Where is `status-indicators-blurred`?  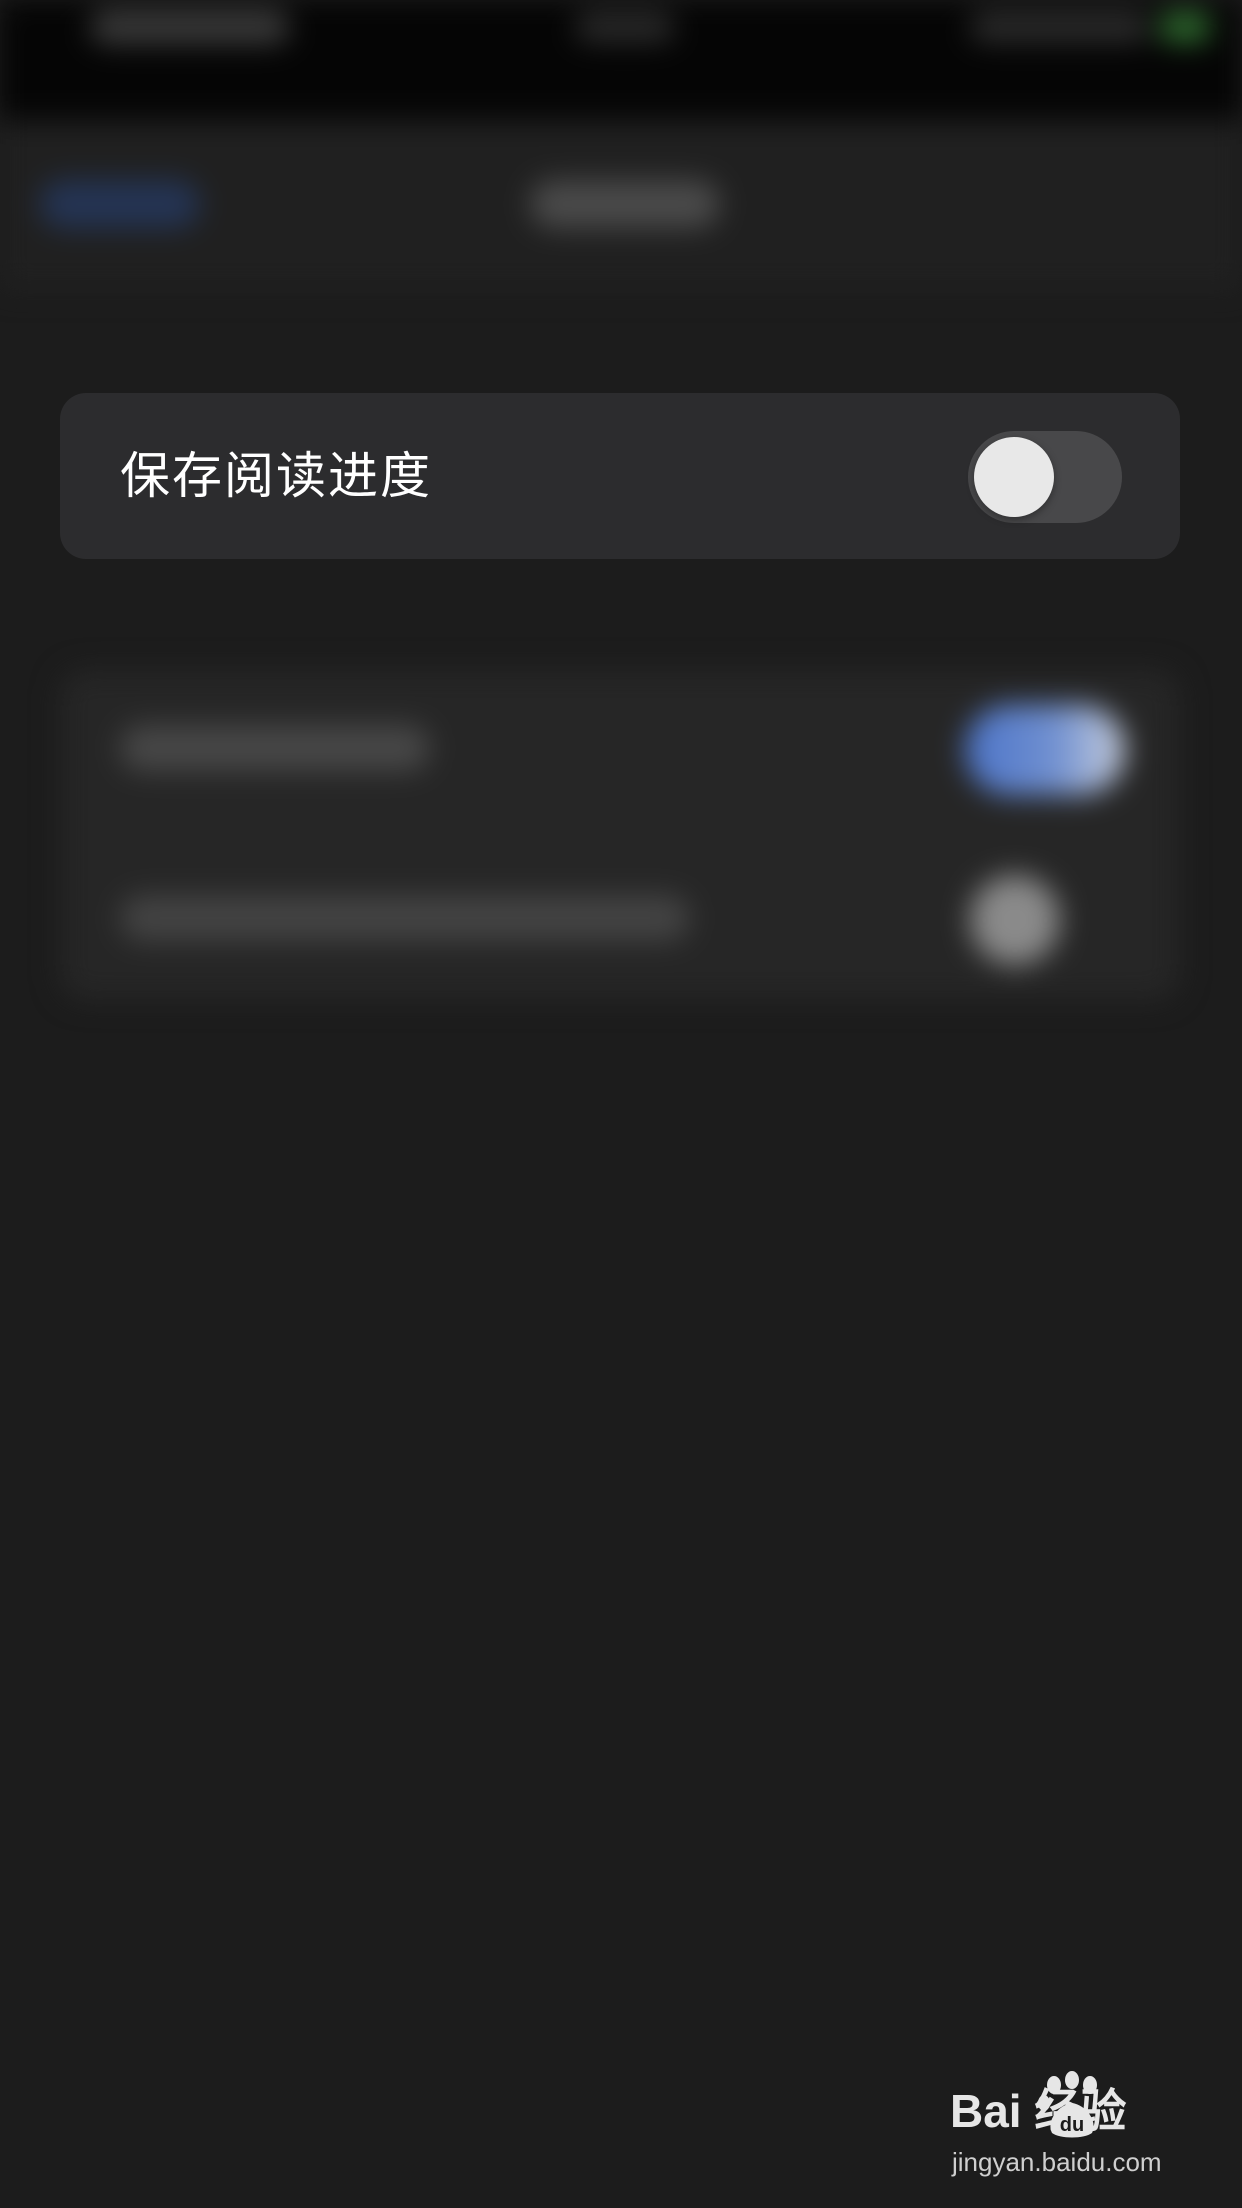 status-indicators-blurred is located at coordinates (1060, 27).